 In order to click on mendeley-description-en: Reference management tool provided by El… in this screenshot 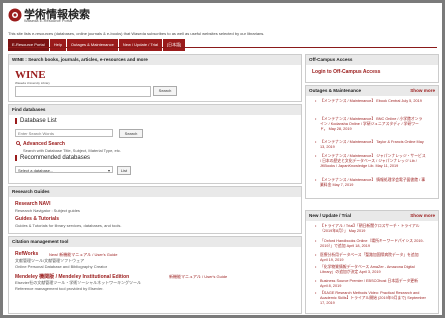, I will do `click(59, 288)`.